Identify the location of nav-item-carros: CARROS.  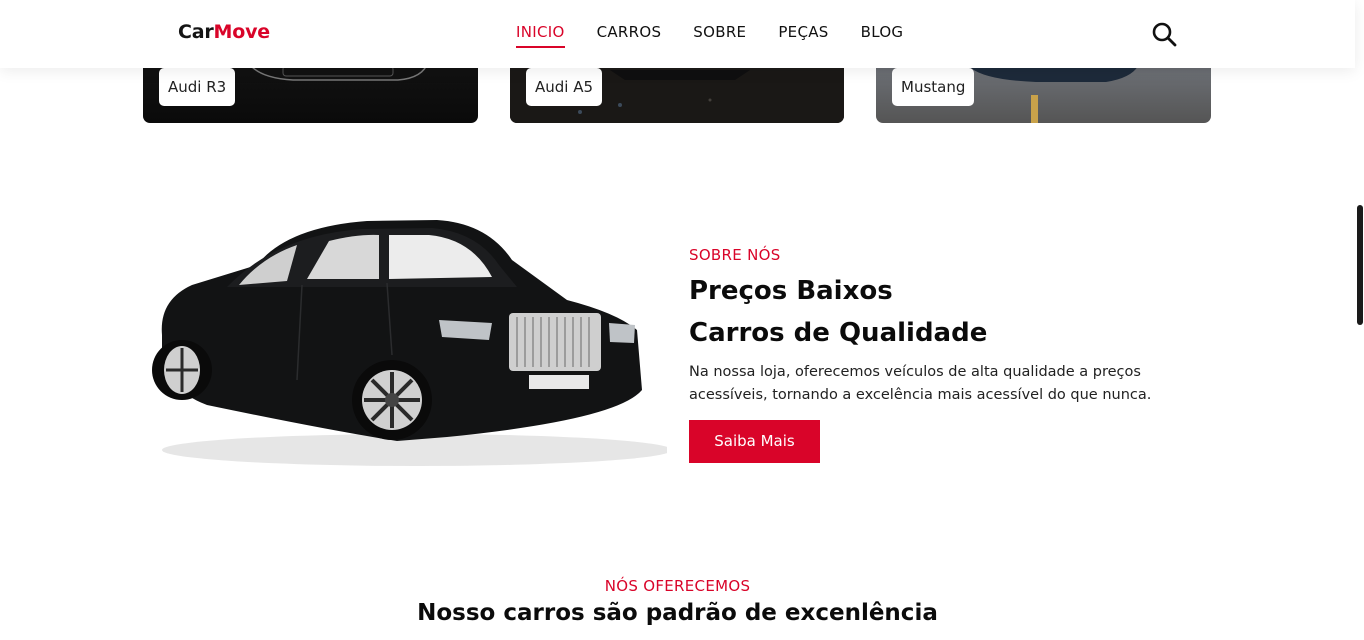
(629, 34).